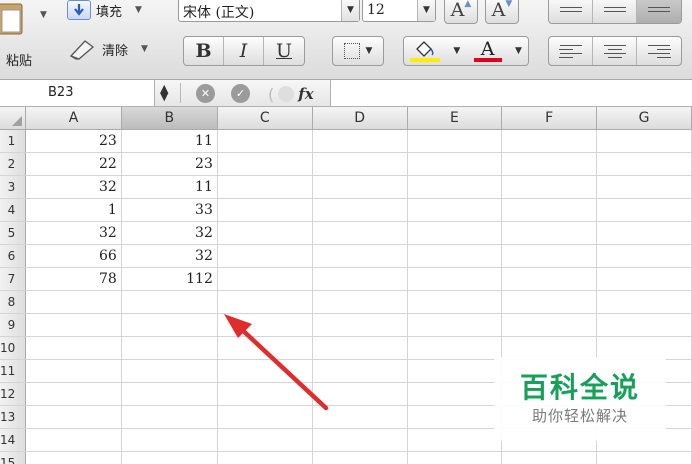  I want to click on cell-c7, so click(265, 279).